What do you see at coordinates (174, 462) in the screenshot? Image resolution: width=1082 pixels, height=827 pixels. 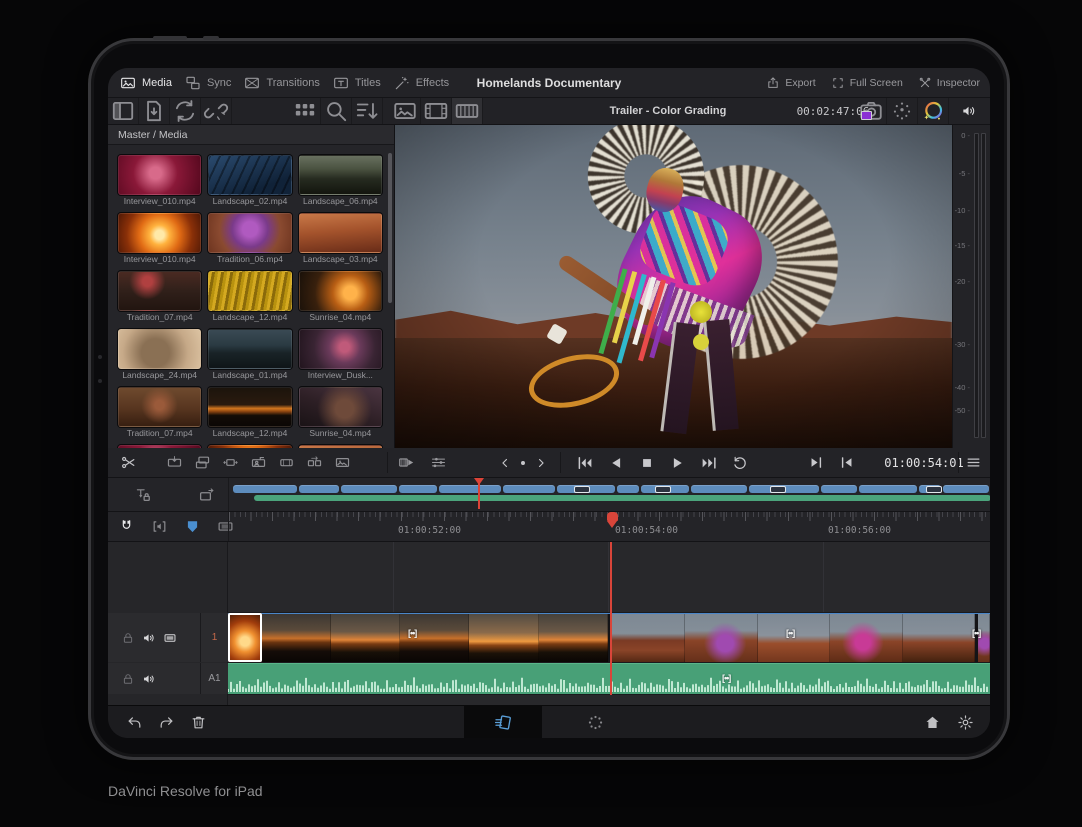 I see `insert-clip-icon` at bounding box center [174, 462].